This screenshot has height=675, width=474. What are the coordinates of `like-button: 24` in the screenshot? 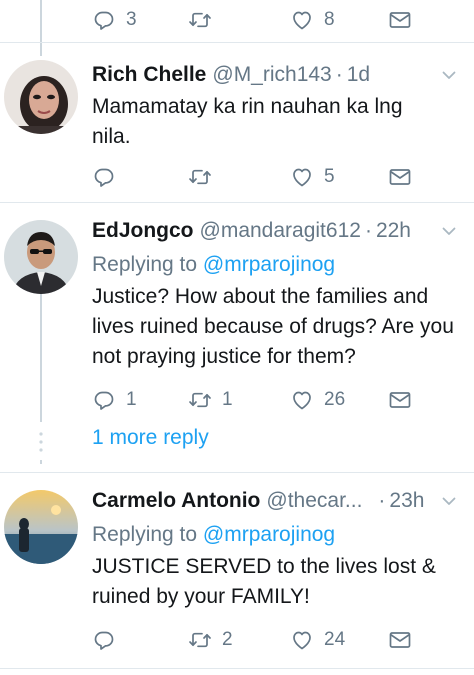 It's located at (317, 640).